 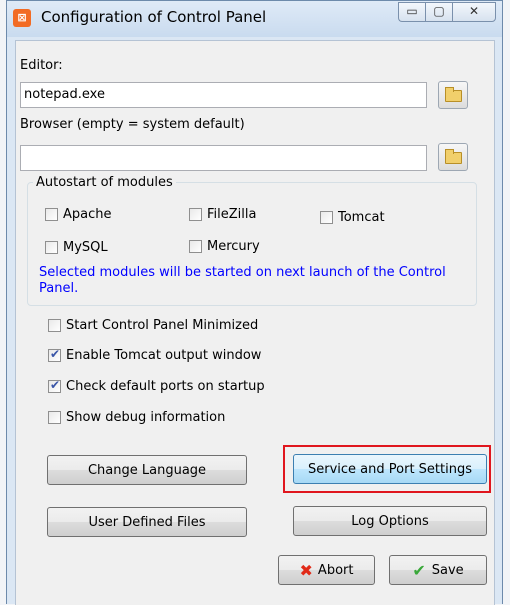 I want to click on editor-label: Editor:, so click(x=41, y=65).